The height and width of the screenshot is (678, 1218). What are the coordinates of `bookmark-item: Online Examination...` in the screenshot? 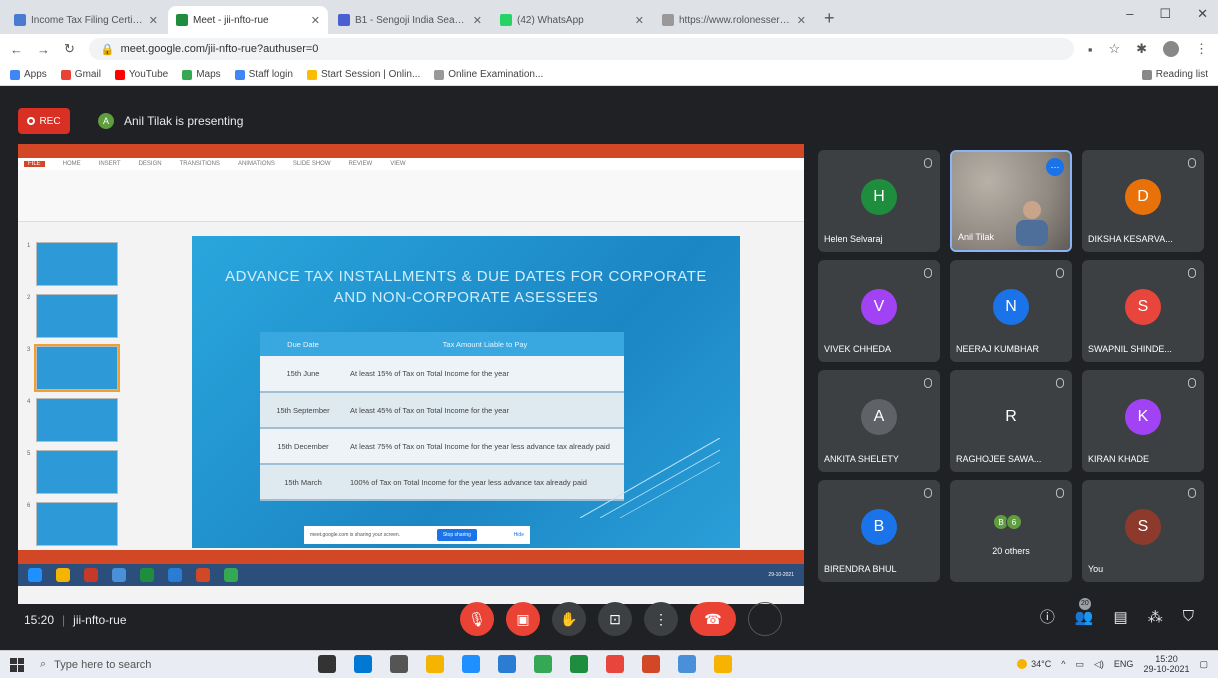 It's located at (488, 74).